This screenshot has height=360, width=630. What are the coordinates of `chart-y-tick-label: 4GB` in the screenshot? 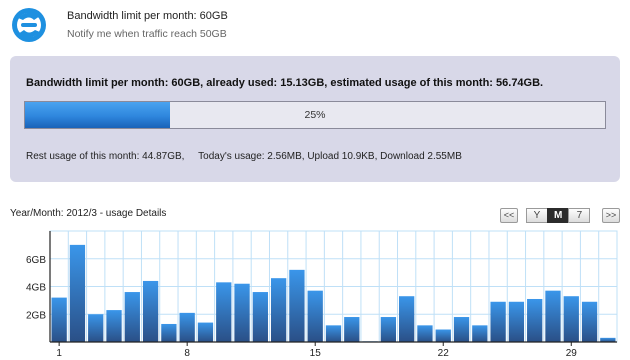 It's located at (36, 288).